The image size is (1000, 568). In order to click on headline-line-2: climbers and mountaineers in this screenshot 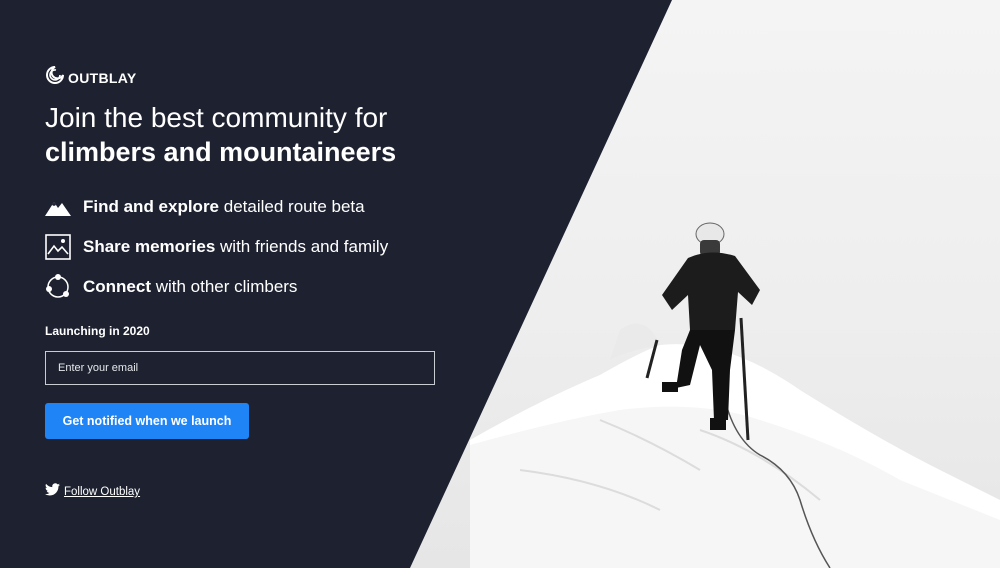, I will do `click(221, 152)`.